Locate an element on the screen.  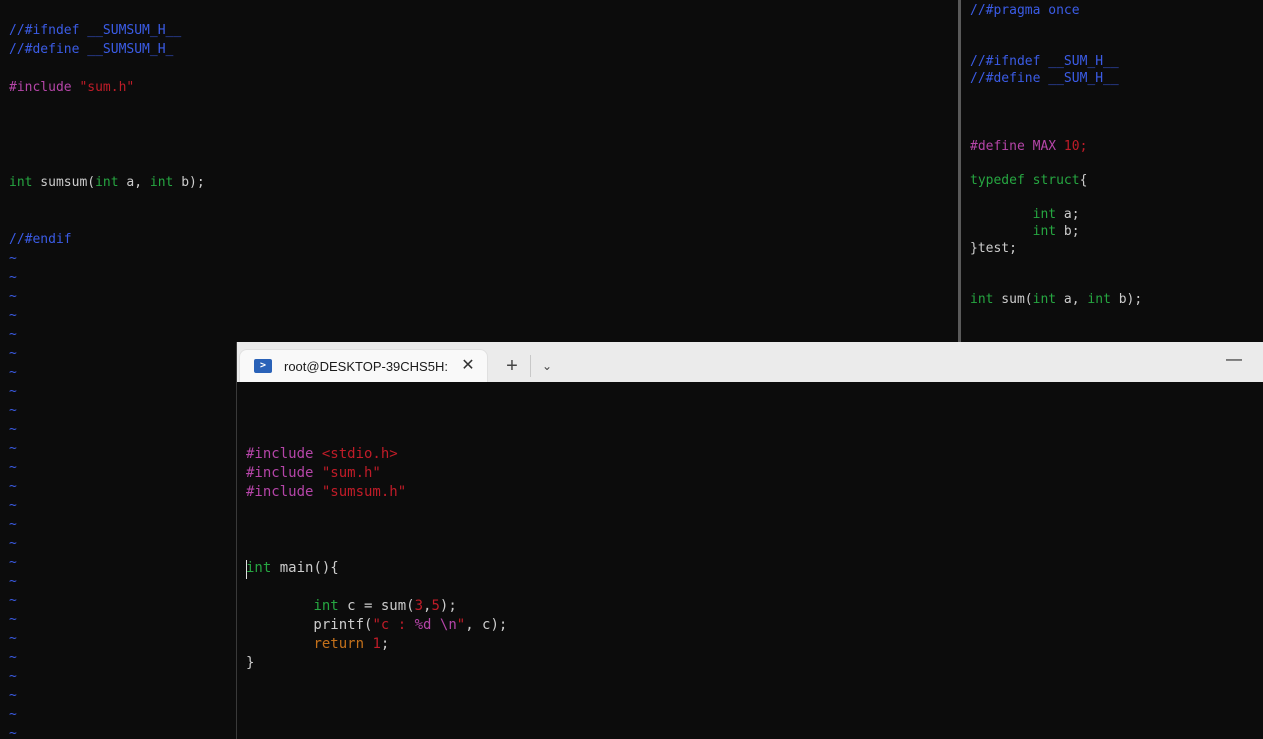
code-line: printf("c : %d \n", c); is located at coordinates (376, 625).